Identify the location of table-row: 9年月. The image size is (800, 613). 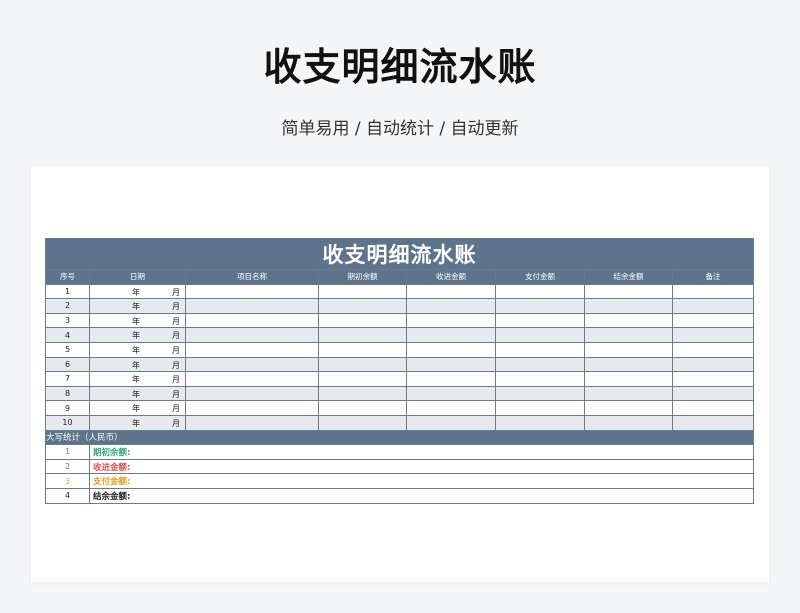
(399, 408).